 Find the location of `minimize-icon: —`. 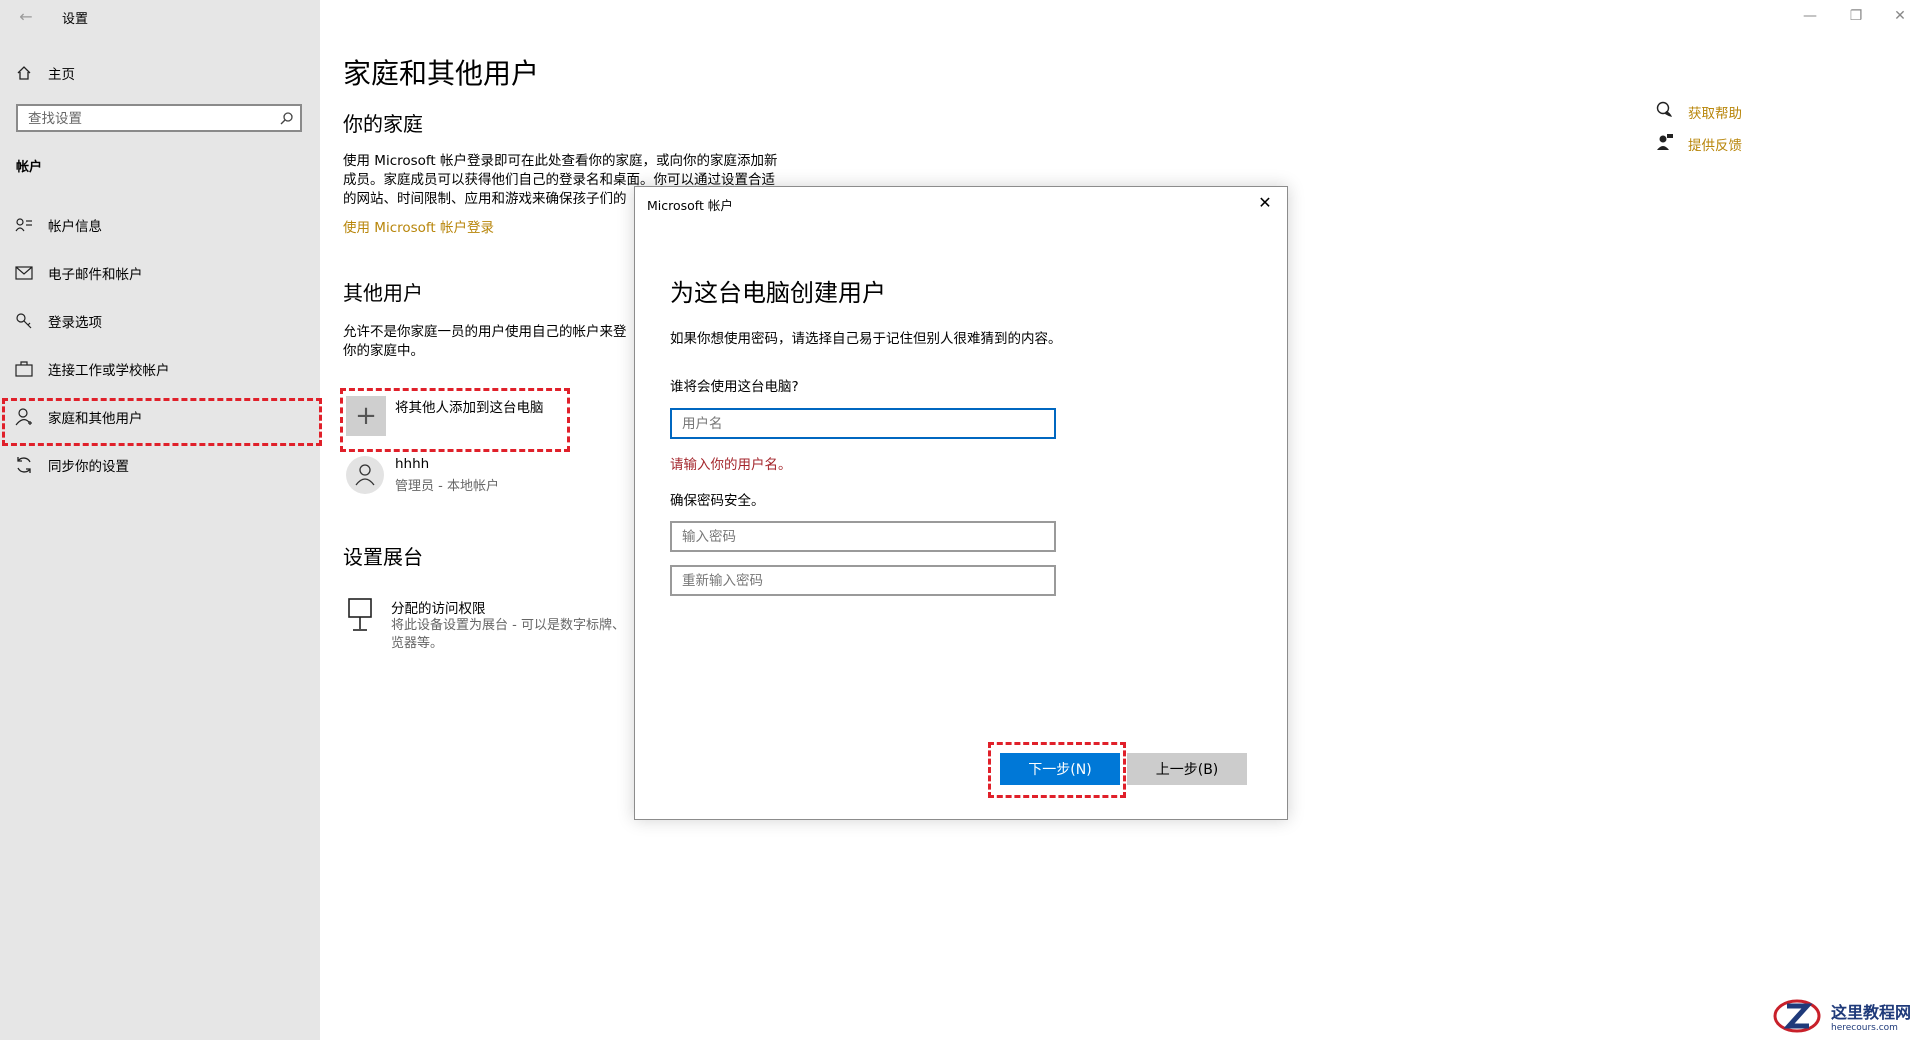

minimize-icon: — is located at coordinates (1810, 16).